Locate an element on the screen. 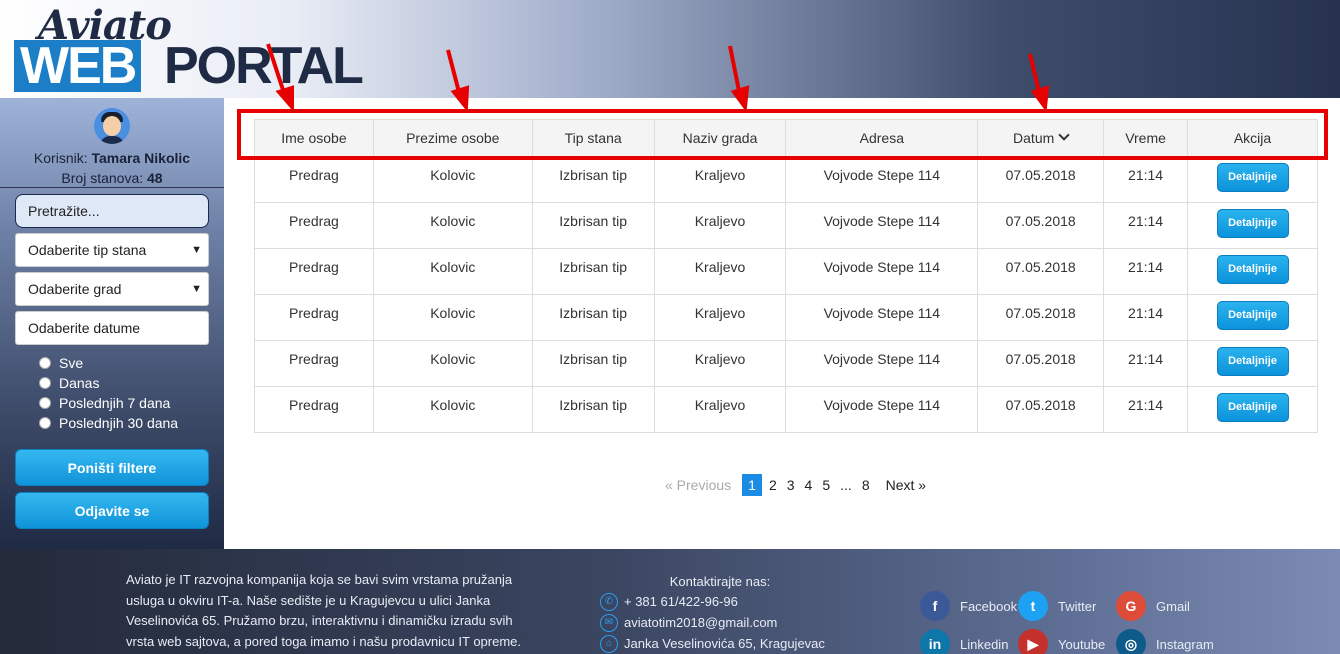 The width and height of the screenshot is (1340, 654). apartment-type-value: Odaberite tip stana is located at coordinates (87, 250).